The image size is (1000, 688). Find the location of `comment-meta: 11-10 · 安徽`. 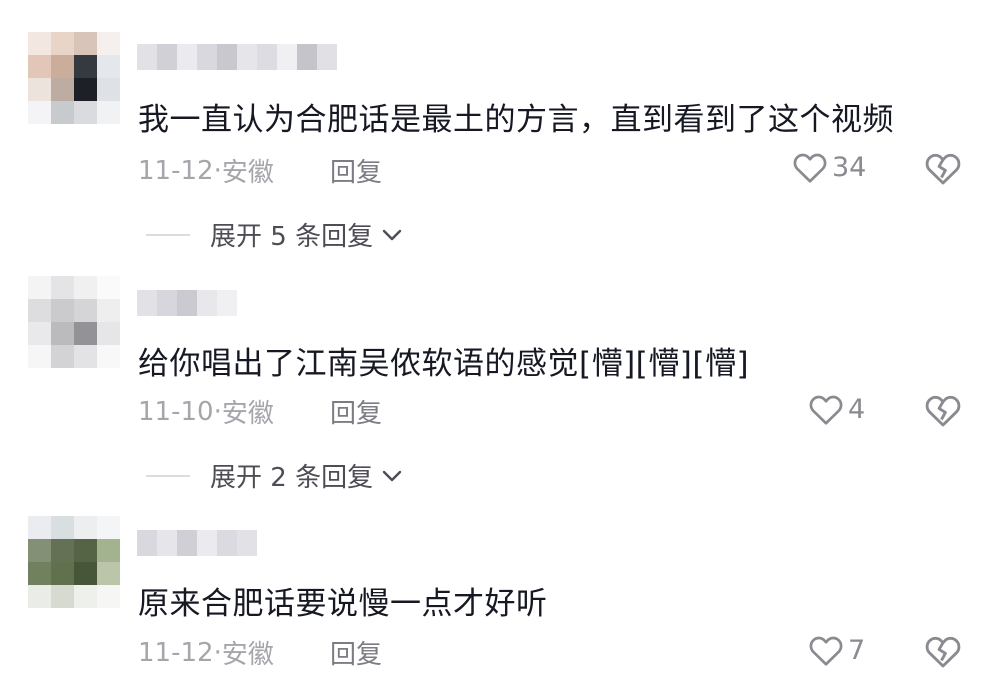

comment-meta: 11-10 · 安徽 is located at coordinates (206, 411).